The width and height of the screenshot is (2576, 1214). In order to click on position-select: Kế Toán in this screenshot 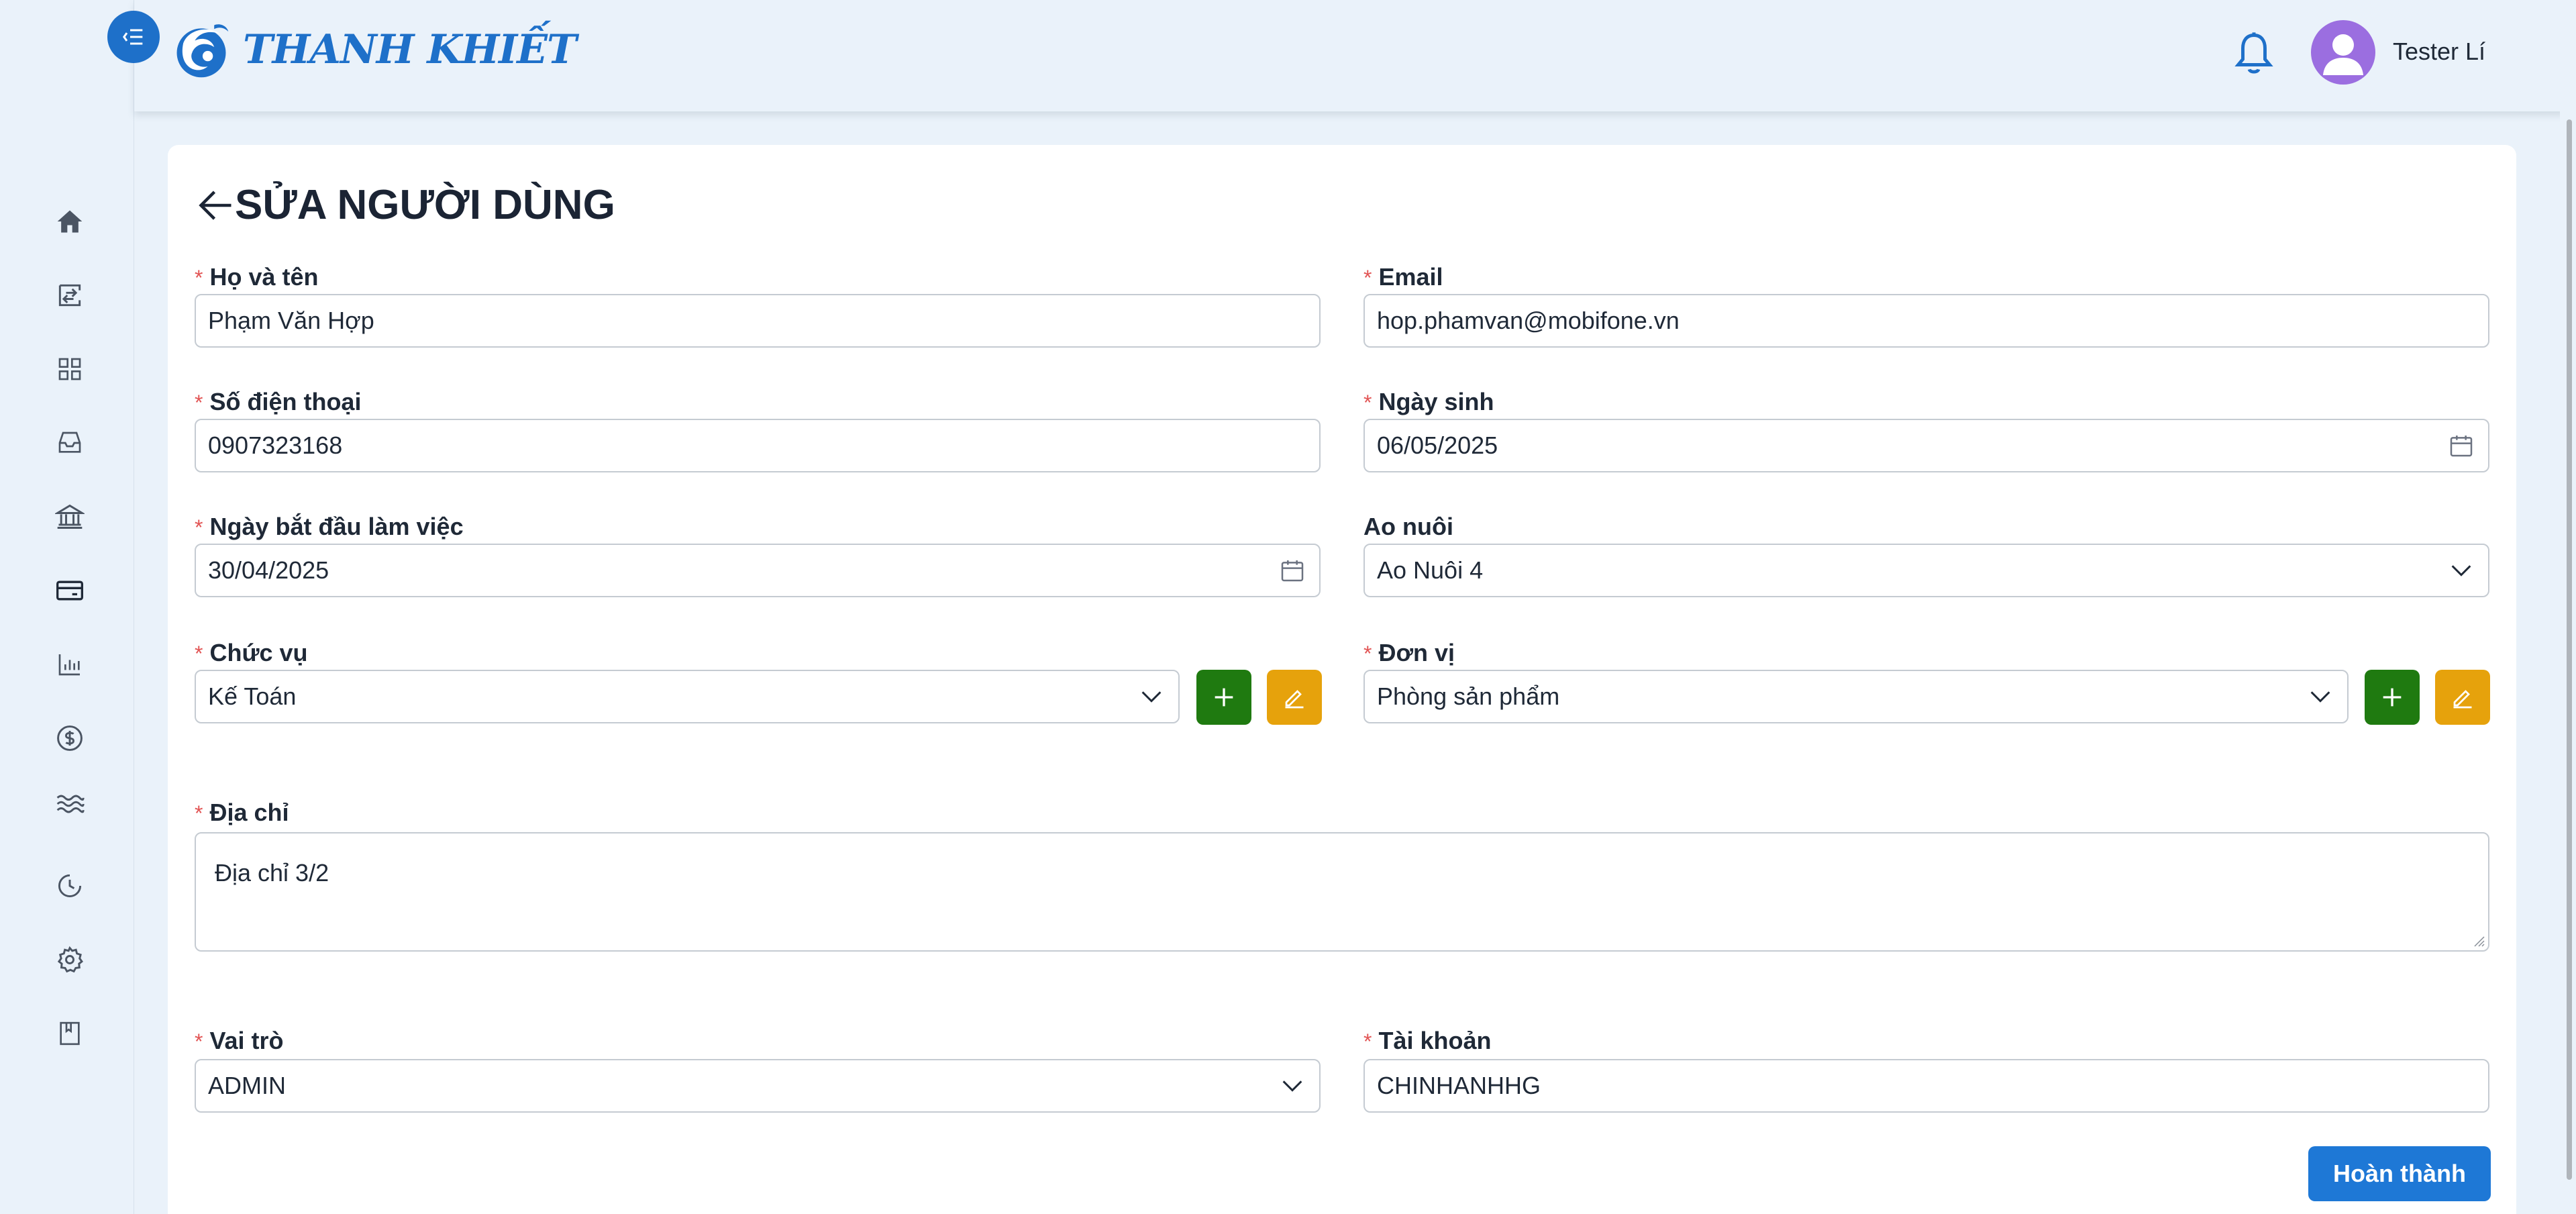, I will do `click(687, 696)`.